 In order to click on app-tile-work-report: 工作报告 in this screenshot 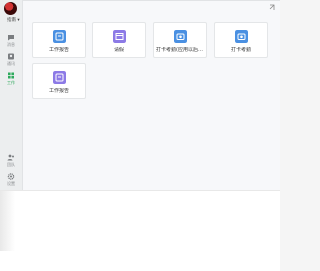, I will do `click(59, 40)`.